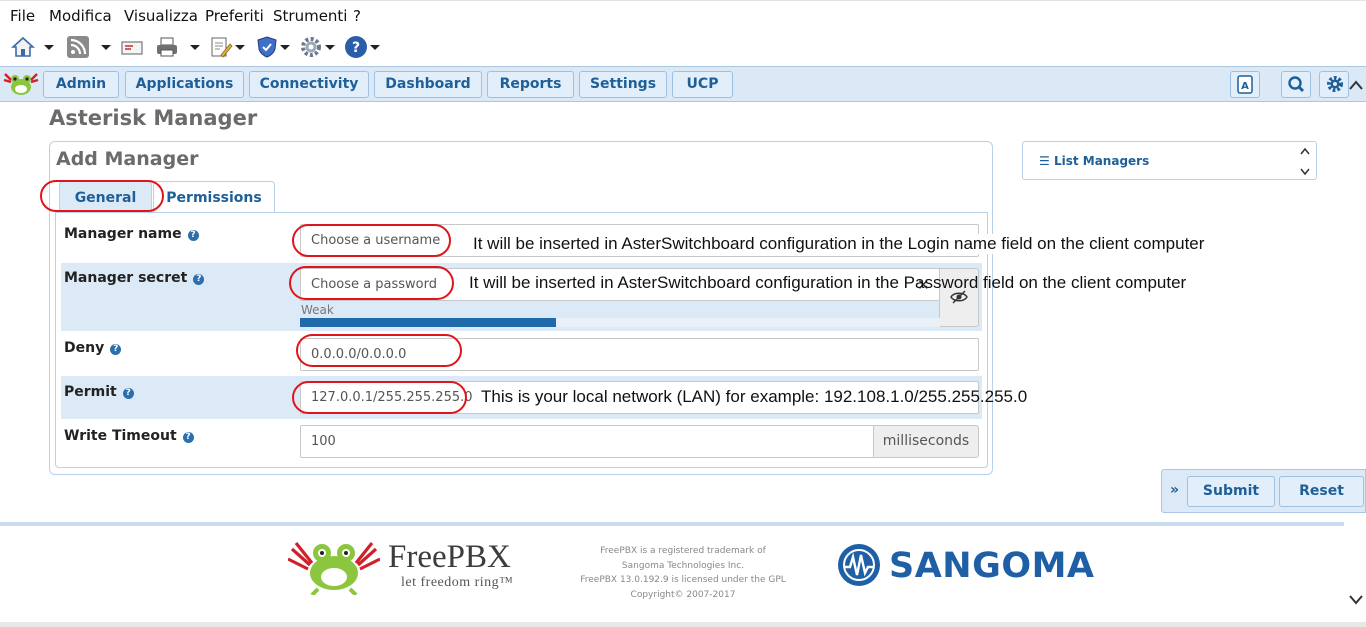 The width and height of the screenshot is (1366, 627). What do you see at coordinates (221, 48) in the screenshot?
I see `page-edit-icon` at bounding box center [221, 48].